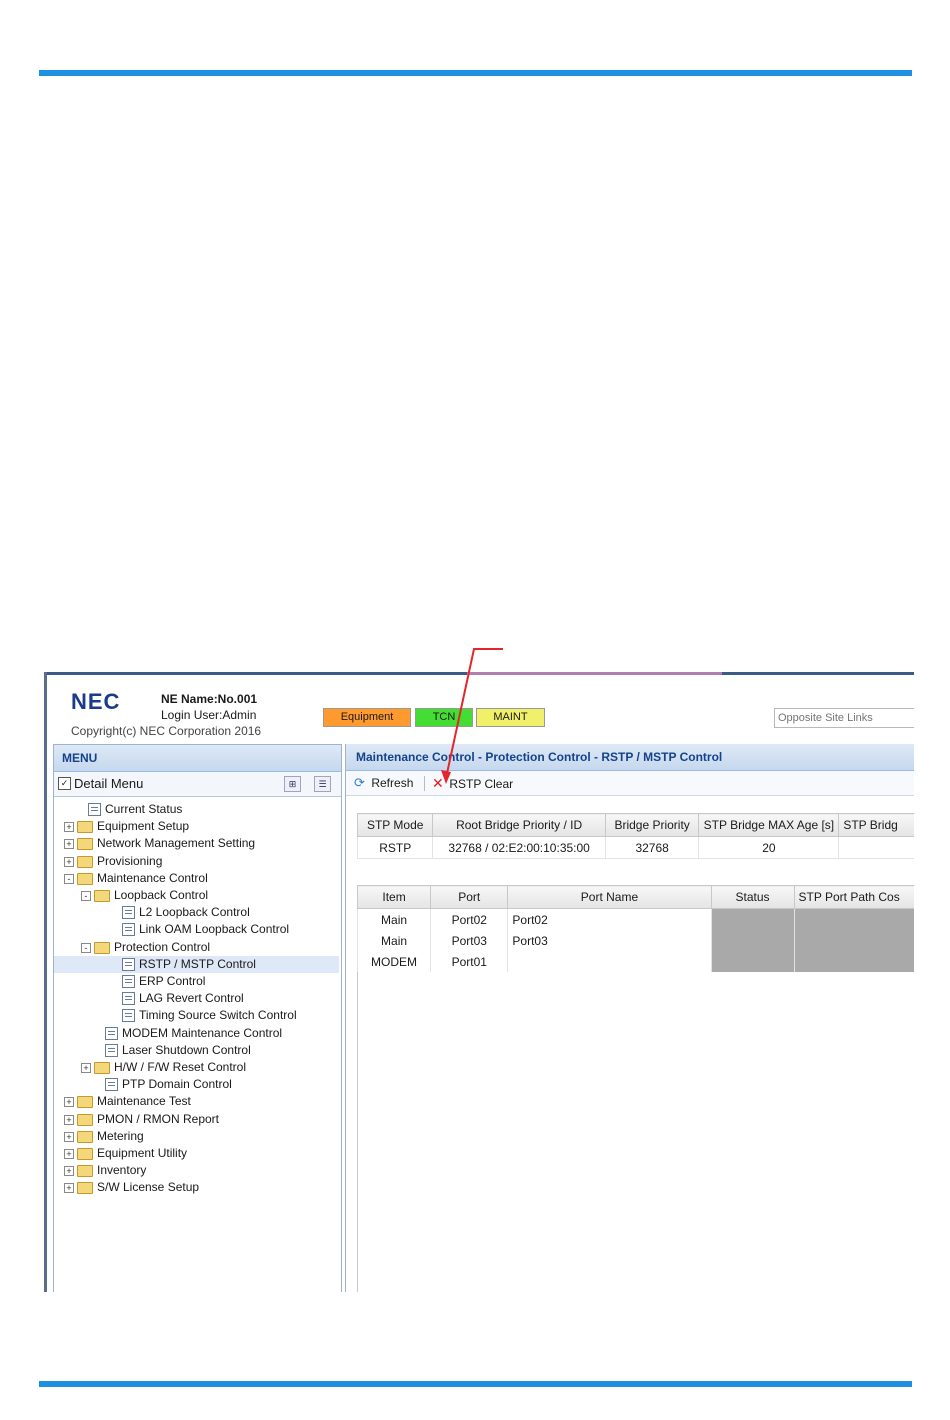  I want to click on menu-item-label: RSTP / MSTP Control, so click(197, 963).